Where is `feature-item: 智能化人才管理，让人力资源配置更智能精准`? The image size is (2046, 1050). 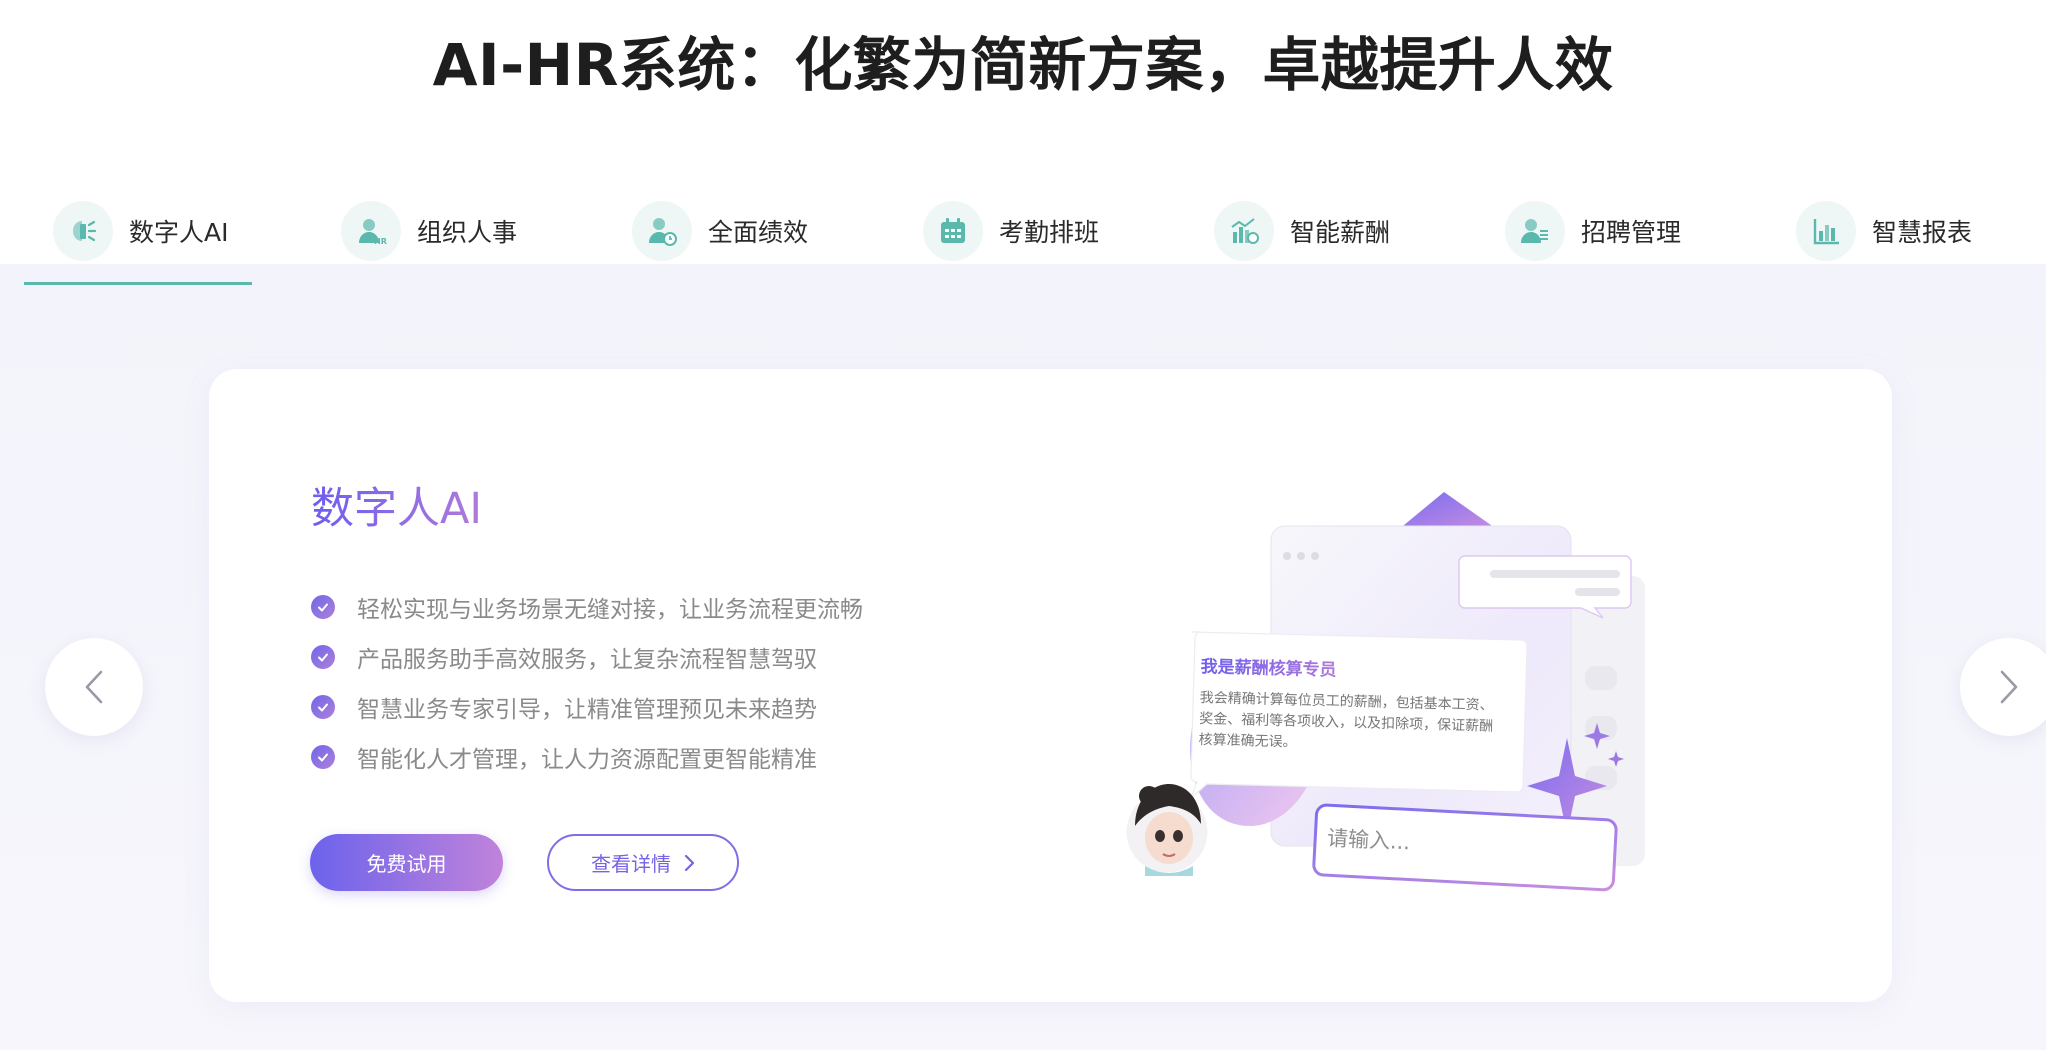 feature-item: 智能化人才管理，让人力资源配置更智能精准 is located at coordinates (587, 757).